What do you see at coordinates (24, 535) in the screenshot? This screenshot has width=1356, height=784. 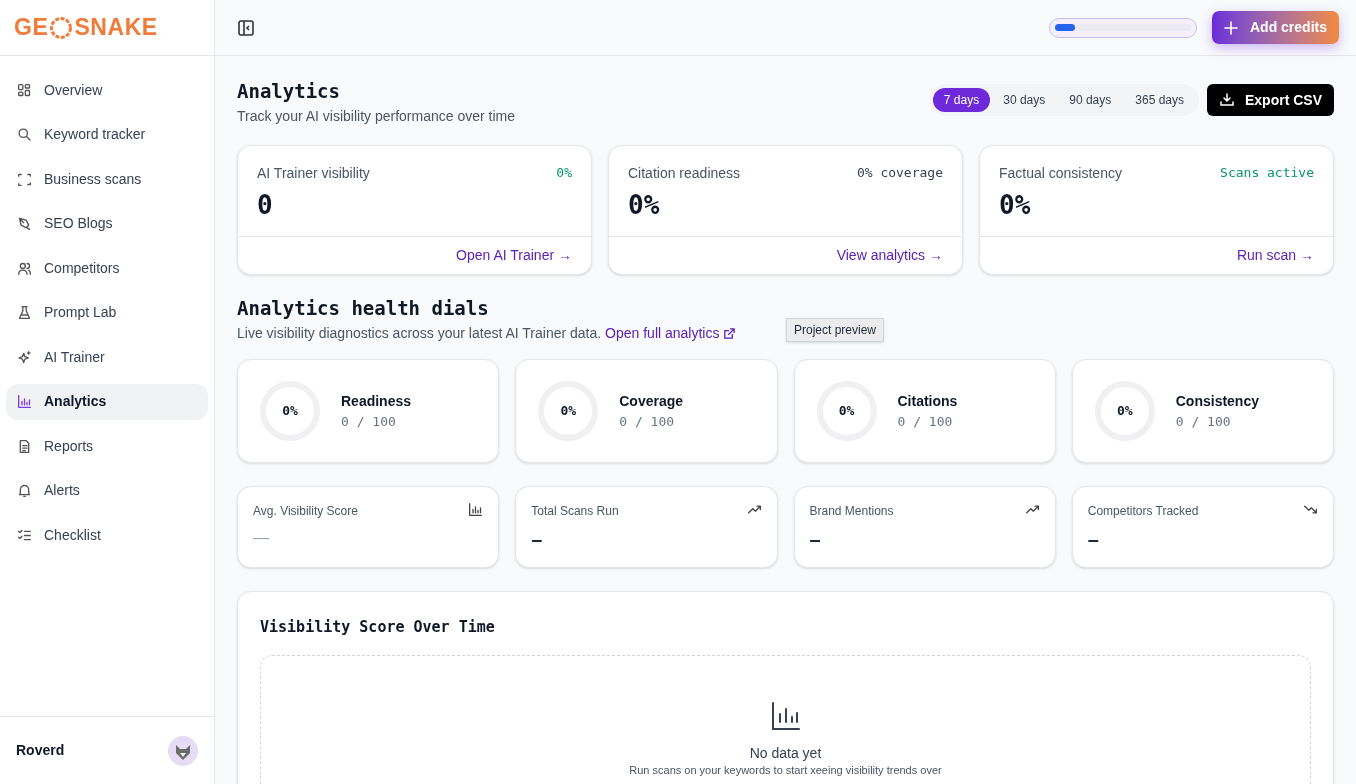 I see `checklist-icon` at bounding box center [24, 535].